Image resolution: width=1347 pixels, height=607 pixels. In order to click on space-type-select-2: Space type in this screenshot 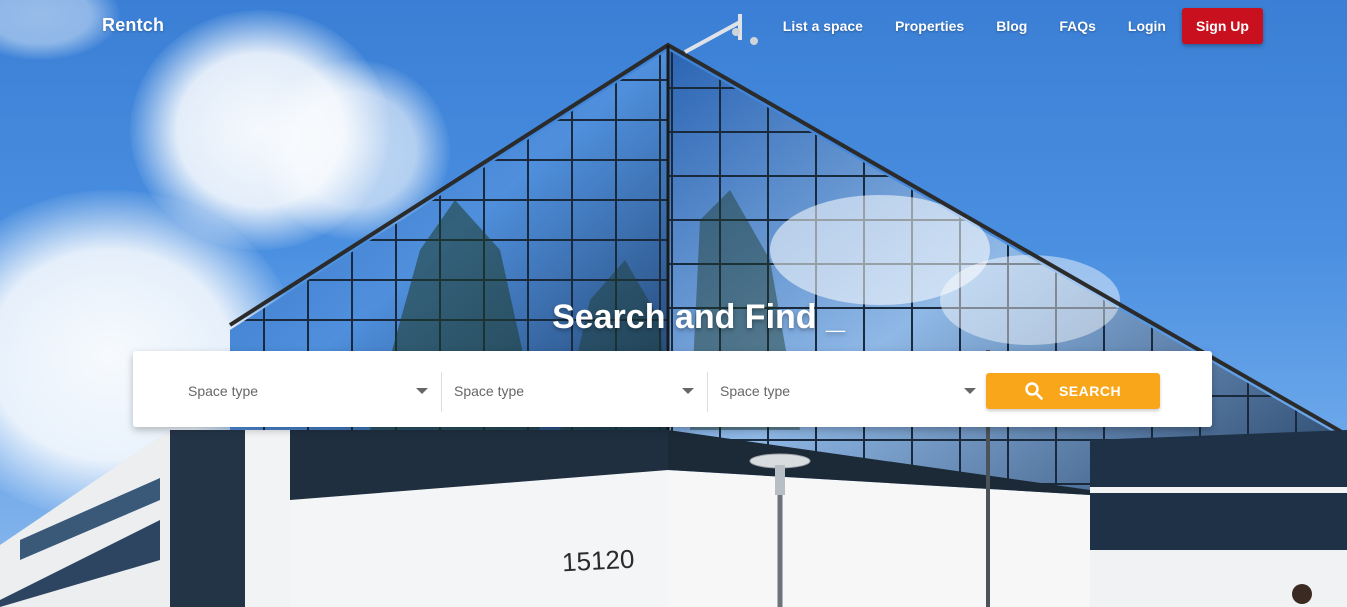, I will do `click(574, 392)`.